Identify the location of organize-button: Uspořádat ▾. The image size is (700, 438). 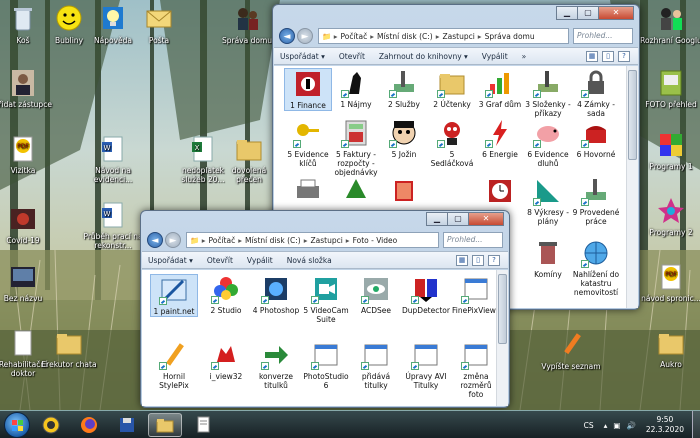
(302, 56).